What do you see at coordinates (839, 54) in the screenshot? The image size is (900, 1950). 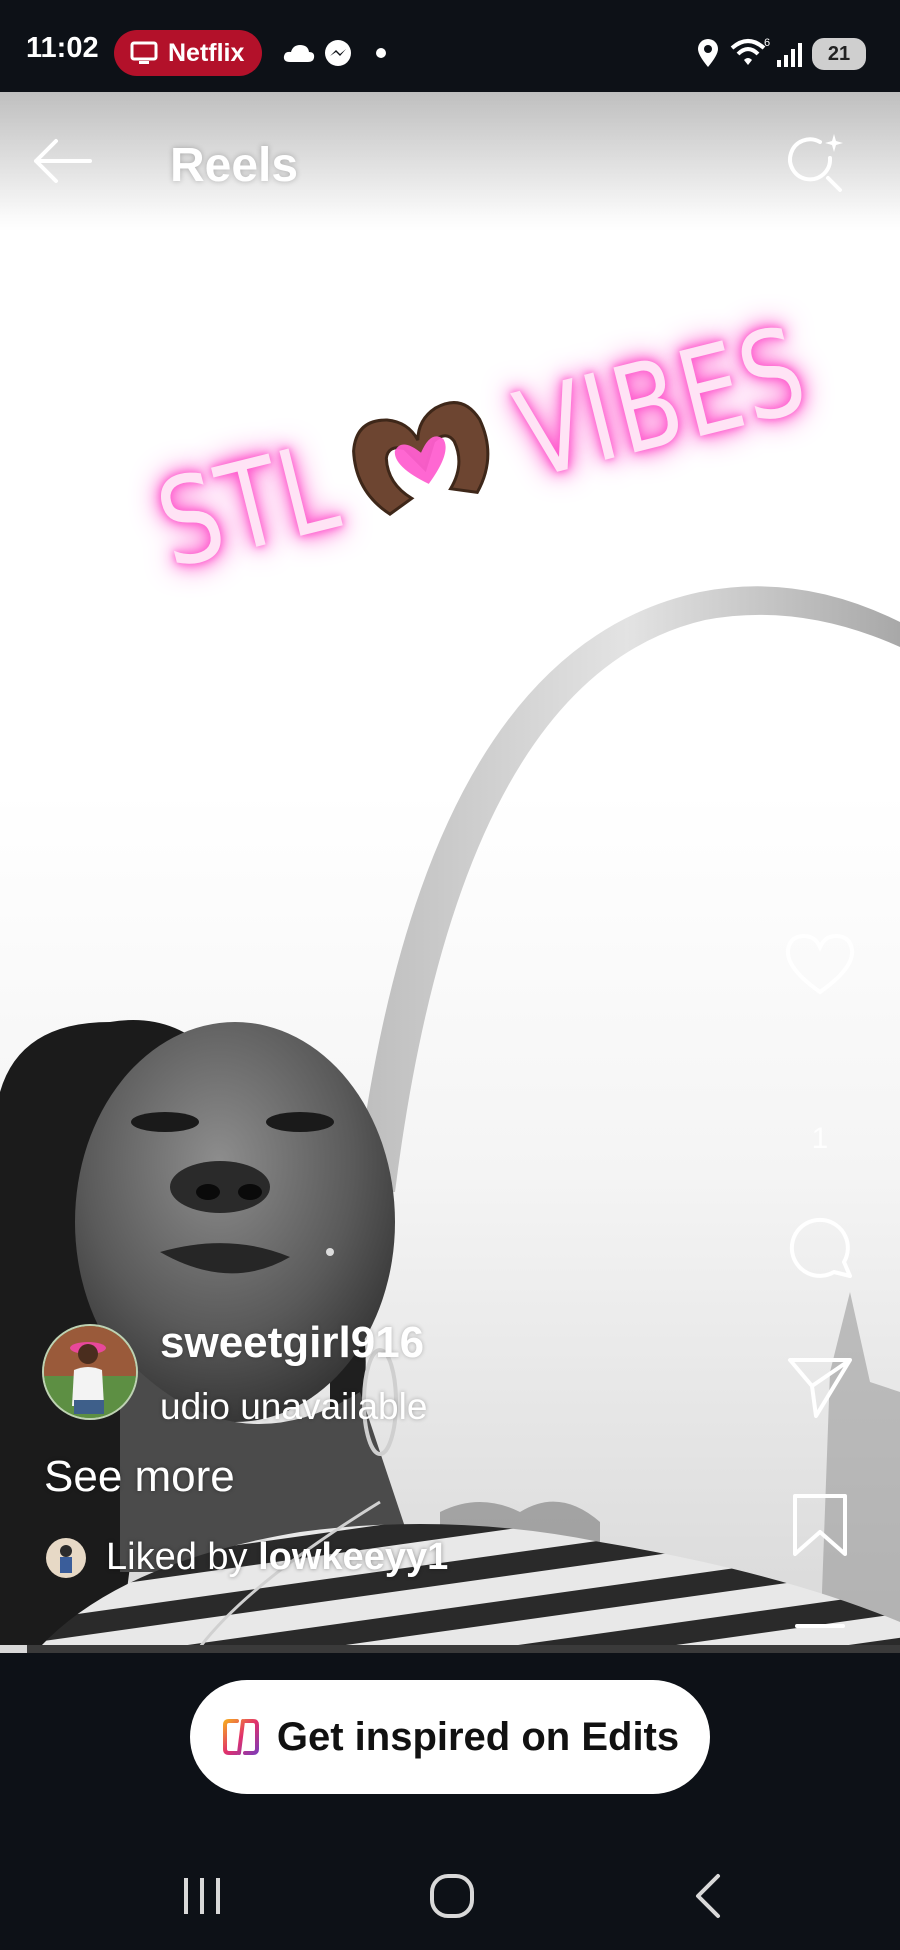 I see `battery-icon: 21` at bounding box center [839, 54].